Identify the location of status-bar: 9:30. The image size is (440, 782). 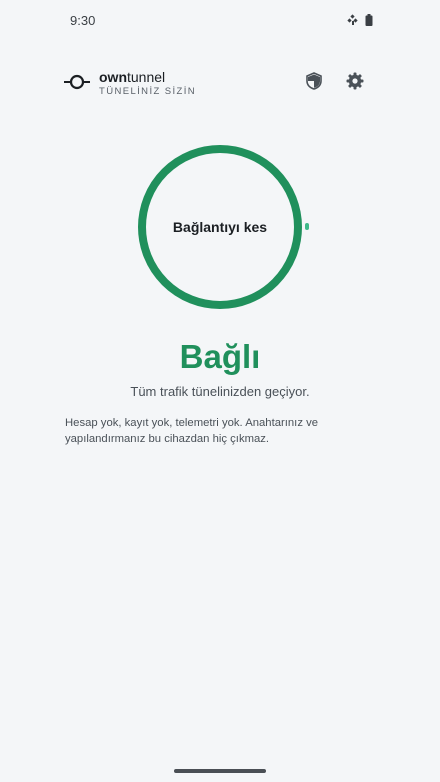
(220, 20).